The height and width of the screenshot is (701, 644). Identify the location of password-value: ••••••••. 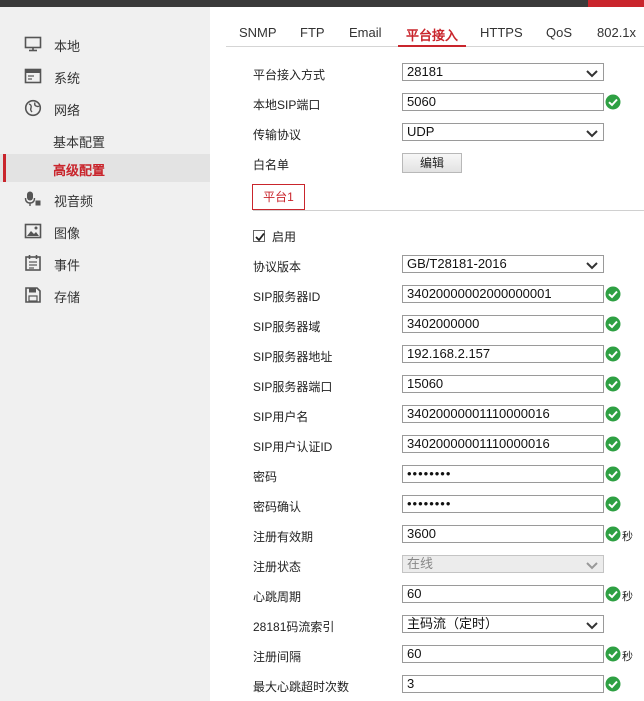
(429, 473).